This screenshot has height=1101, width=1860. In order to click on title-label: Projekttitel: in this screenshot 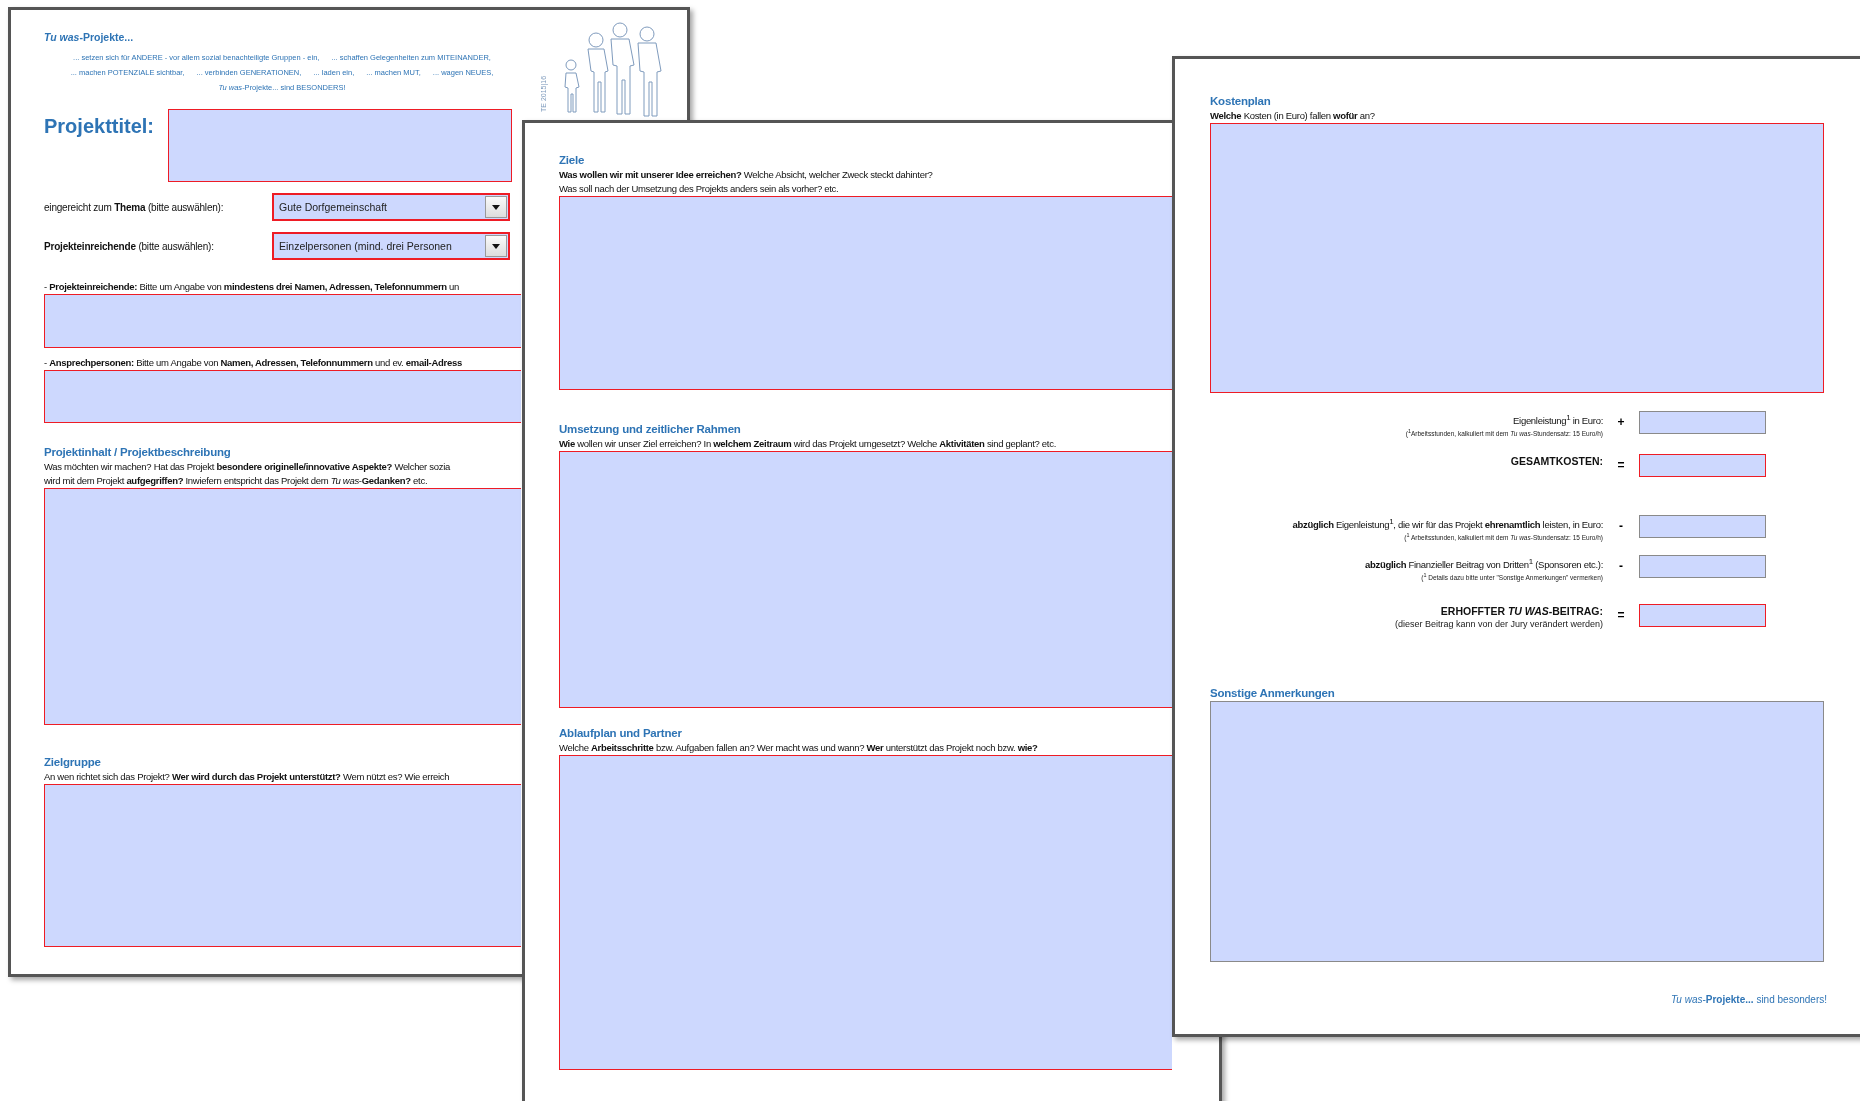, I will do `click(100, 126)`.